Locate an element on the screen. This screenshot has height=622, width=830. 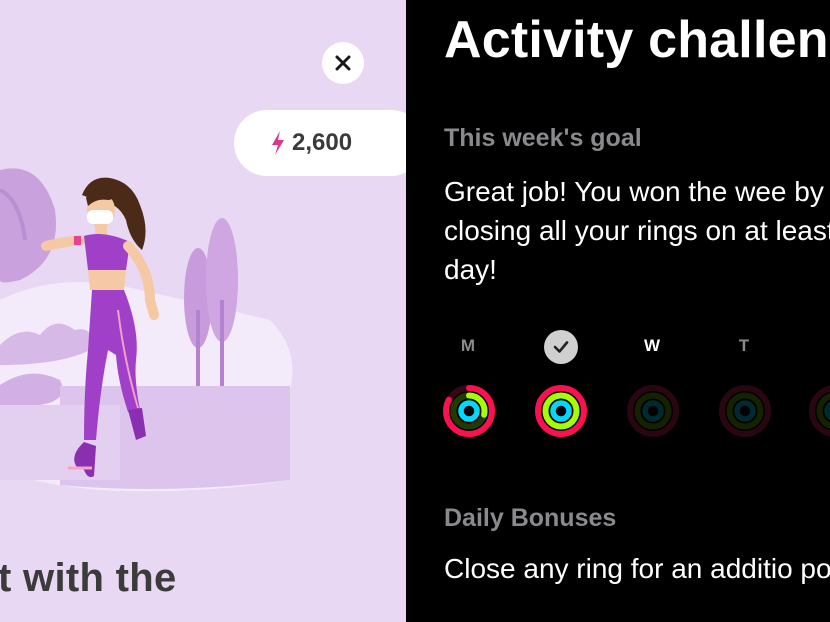
checkmark-icon is located at coordinates (561, 347).